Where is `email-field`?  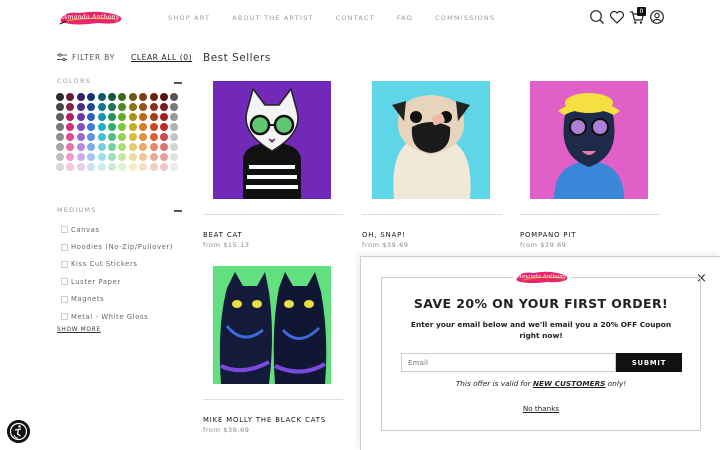 email-field is located at coordinates (508, 362).